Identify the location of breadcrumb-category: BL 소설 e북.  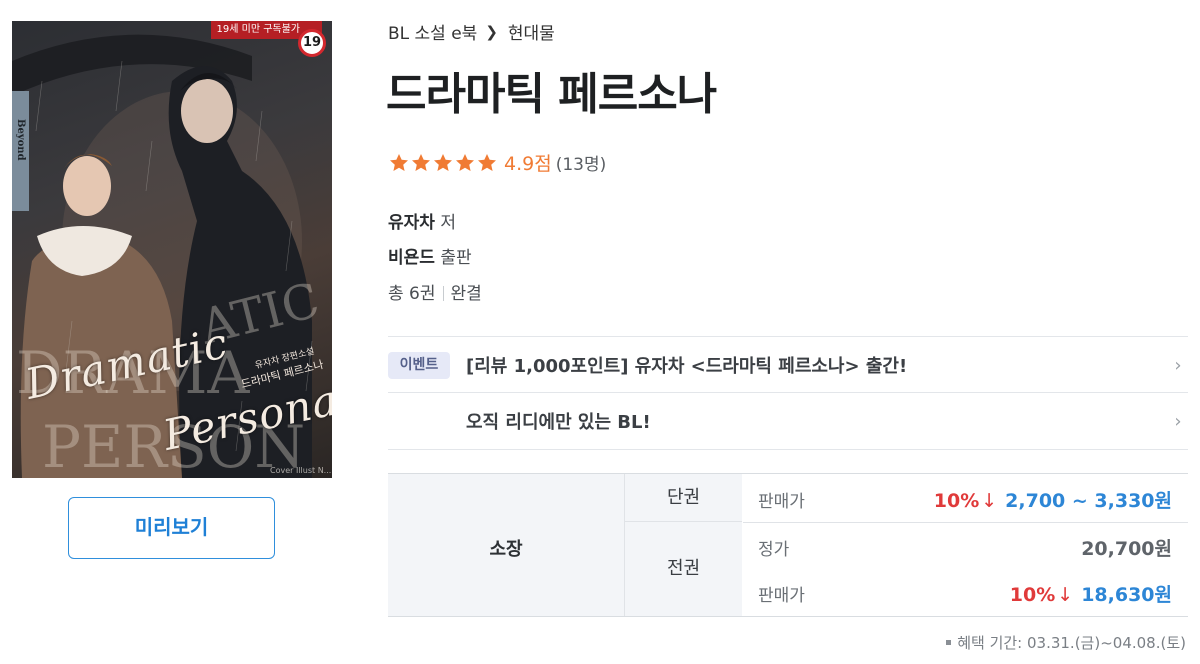
(432, 31).